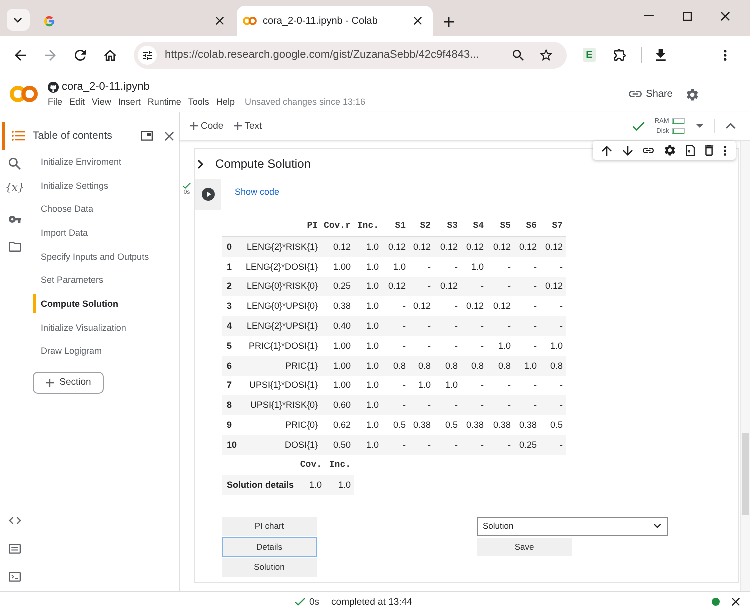  I want to click on caret-icon, so click(700, 126).